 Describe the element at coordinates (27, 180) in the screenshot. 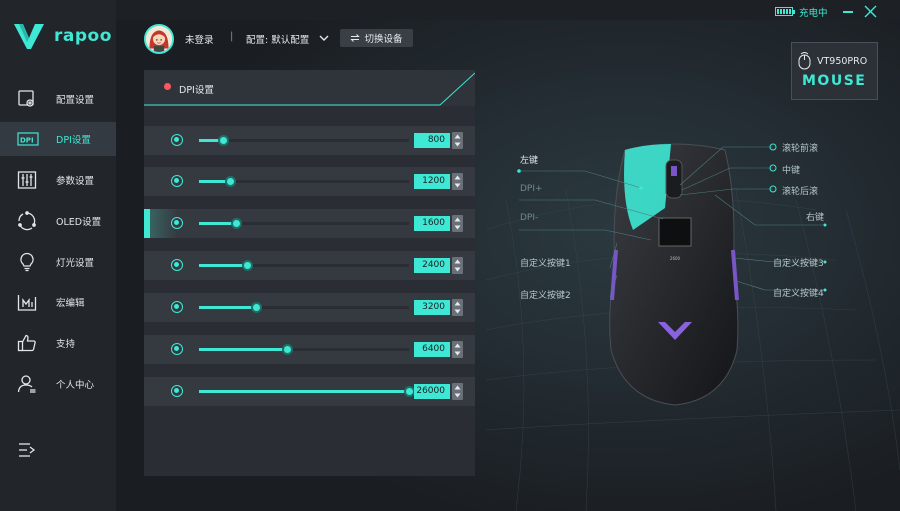

I see `sliders-icon` at that location.